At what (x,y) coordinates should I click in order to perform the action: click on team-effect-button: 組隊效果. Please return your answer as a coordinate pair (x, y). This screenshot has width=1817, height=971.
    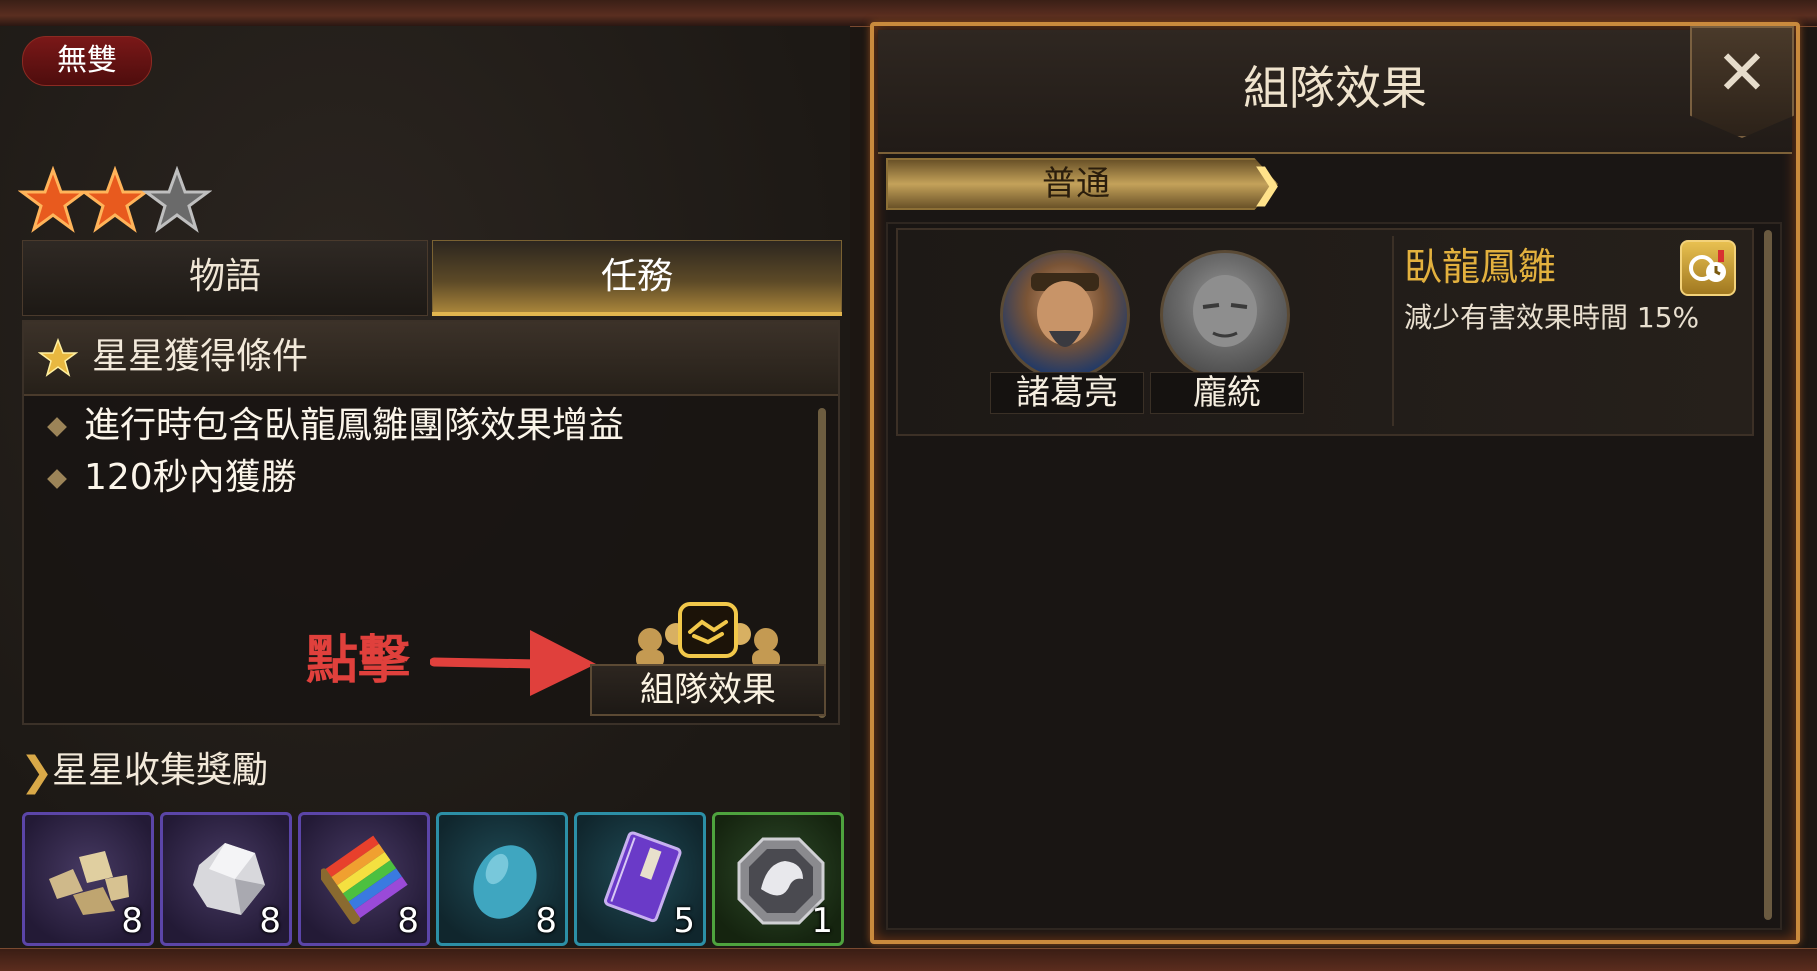
    Looking at the image, I should click on (708, 690).